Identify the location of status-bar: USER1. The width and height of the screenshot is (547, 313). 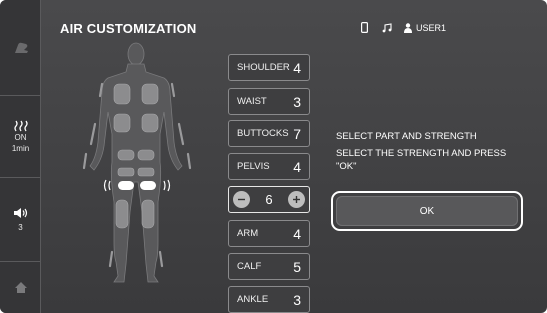
(403, 27).